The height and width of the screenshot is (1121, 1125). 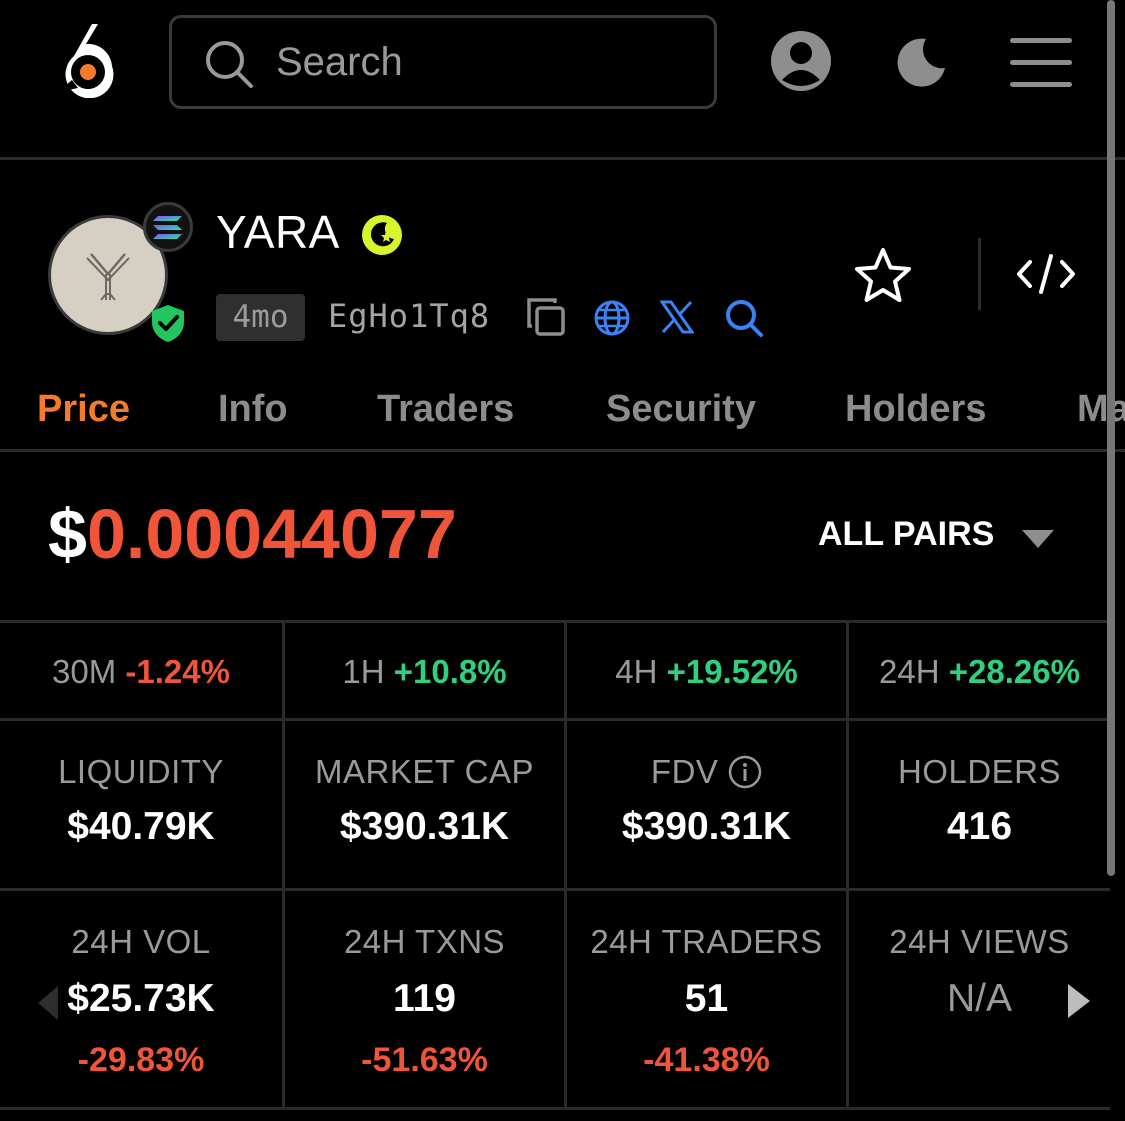 I want to click on grid-bottom-border, so click(x=555, y=1108).